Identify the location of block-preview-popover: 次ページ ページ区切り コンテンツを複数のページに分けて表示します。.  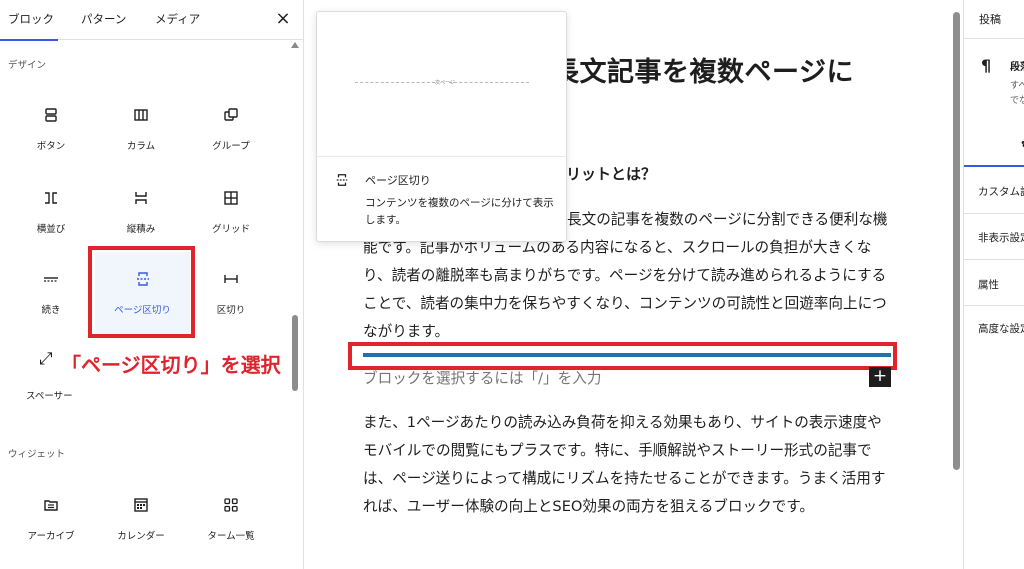
(441, 126).